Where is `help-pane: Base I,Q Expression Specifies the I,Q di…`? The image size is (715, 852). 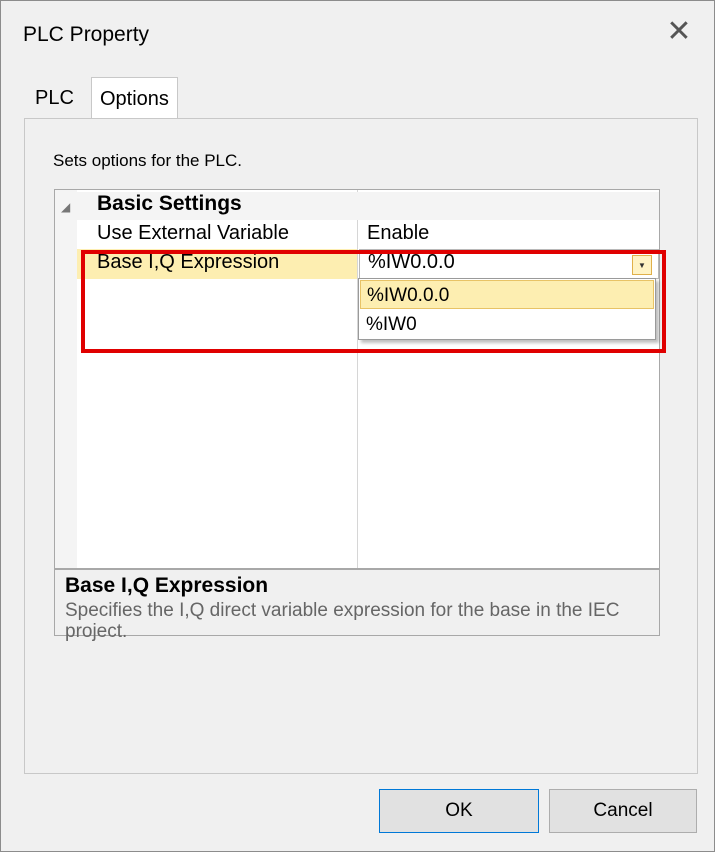
help-pane: Base I,Q Expression Specifies the I,Q di… is located at coordinates (357, 606).